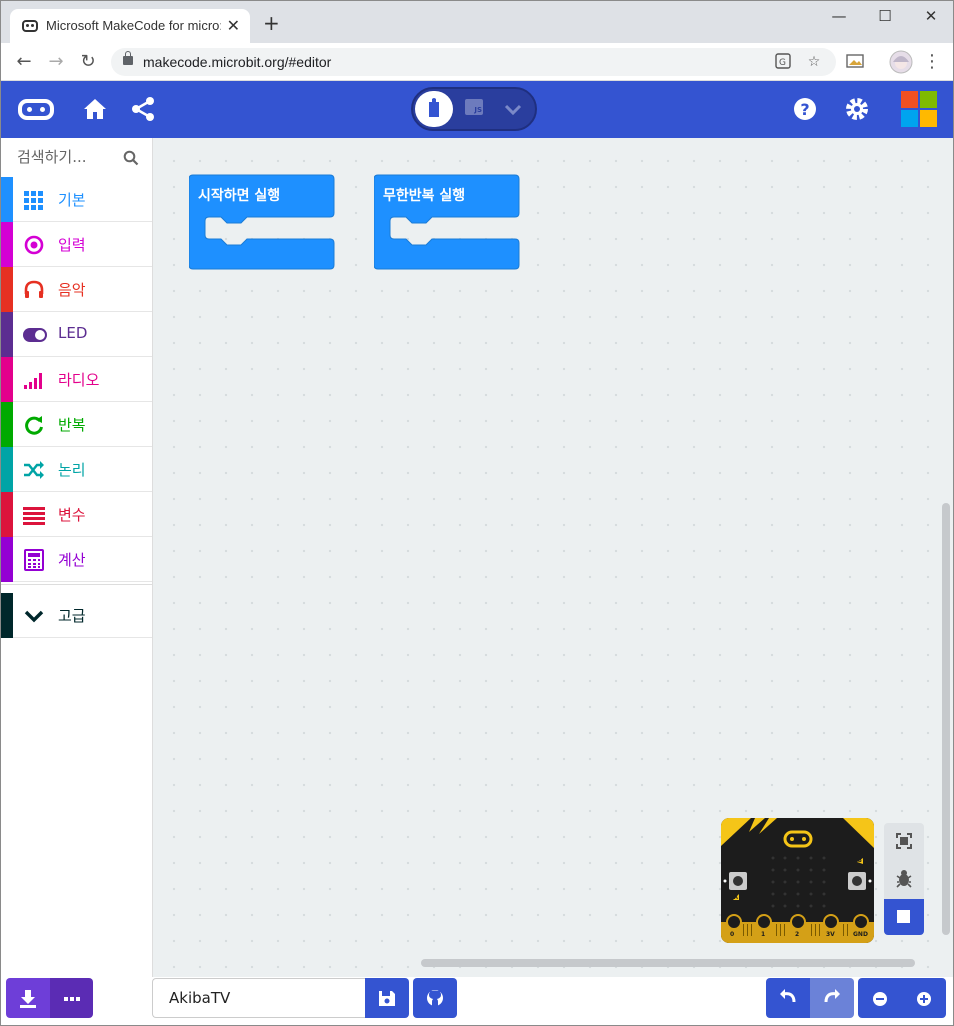  Describe the element at coordinates (271, 23) in the screenshot. I see `new-tab-button: +` at that location.